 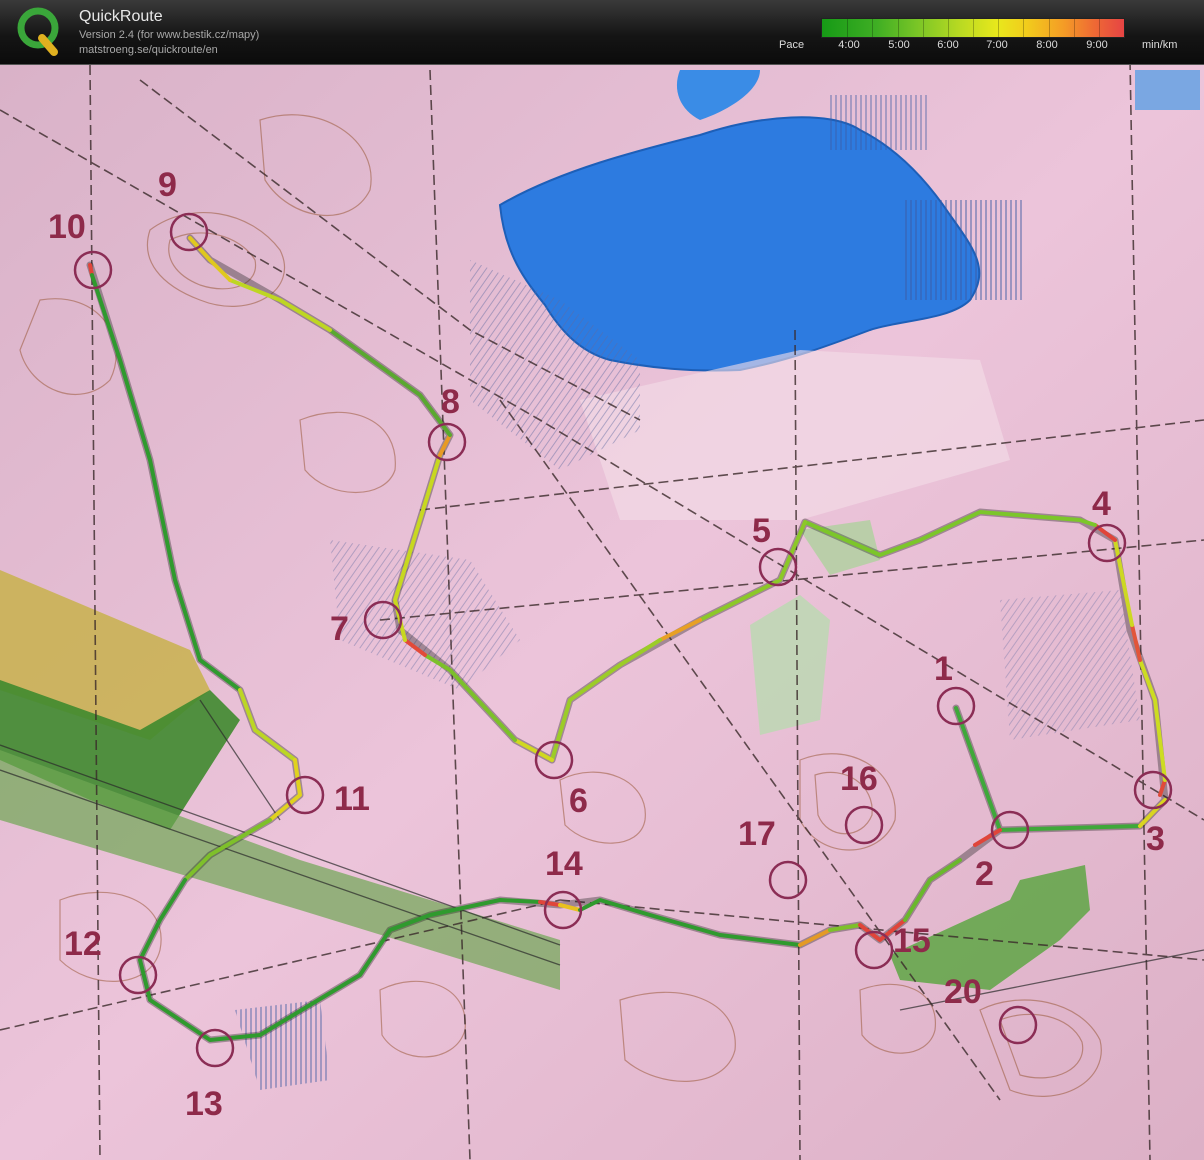 I want to click on control-number-2: 2, so click(x=984, y=874).